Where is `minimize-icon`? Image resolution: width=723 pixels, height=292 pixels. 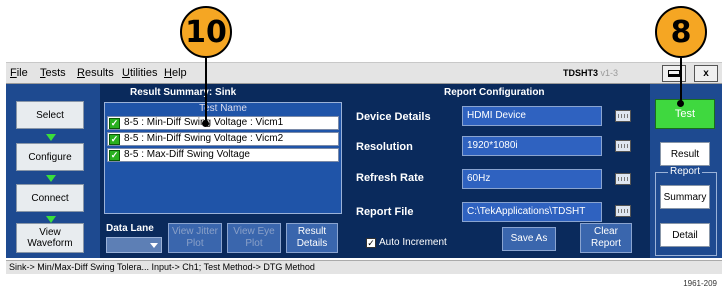
minimize-icon is located at coordinates (674, 73).